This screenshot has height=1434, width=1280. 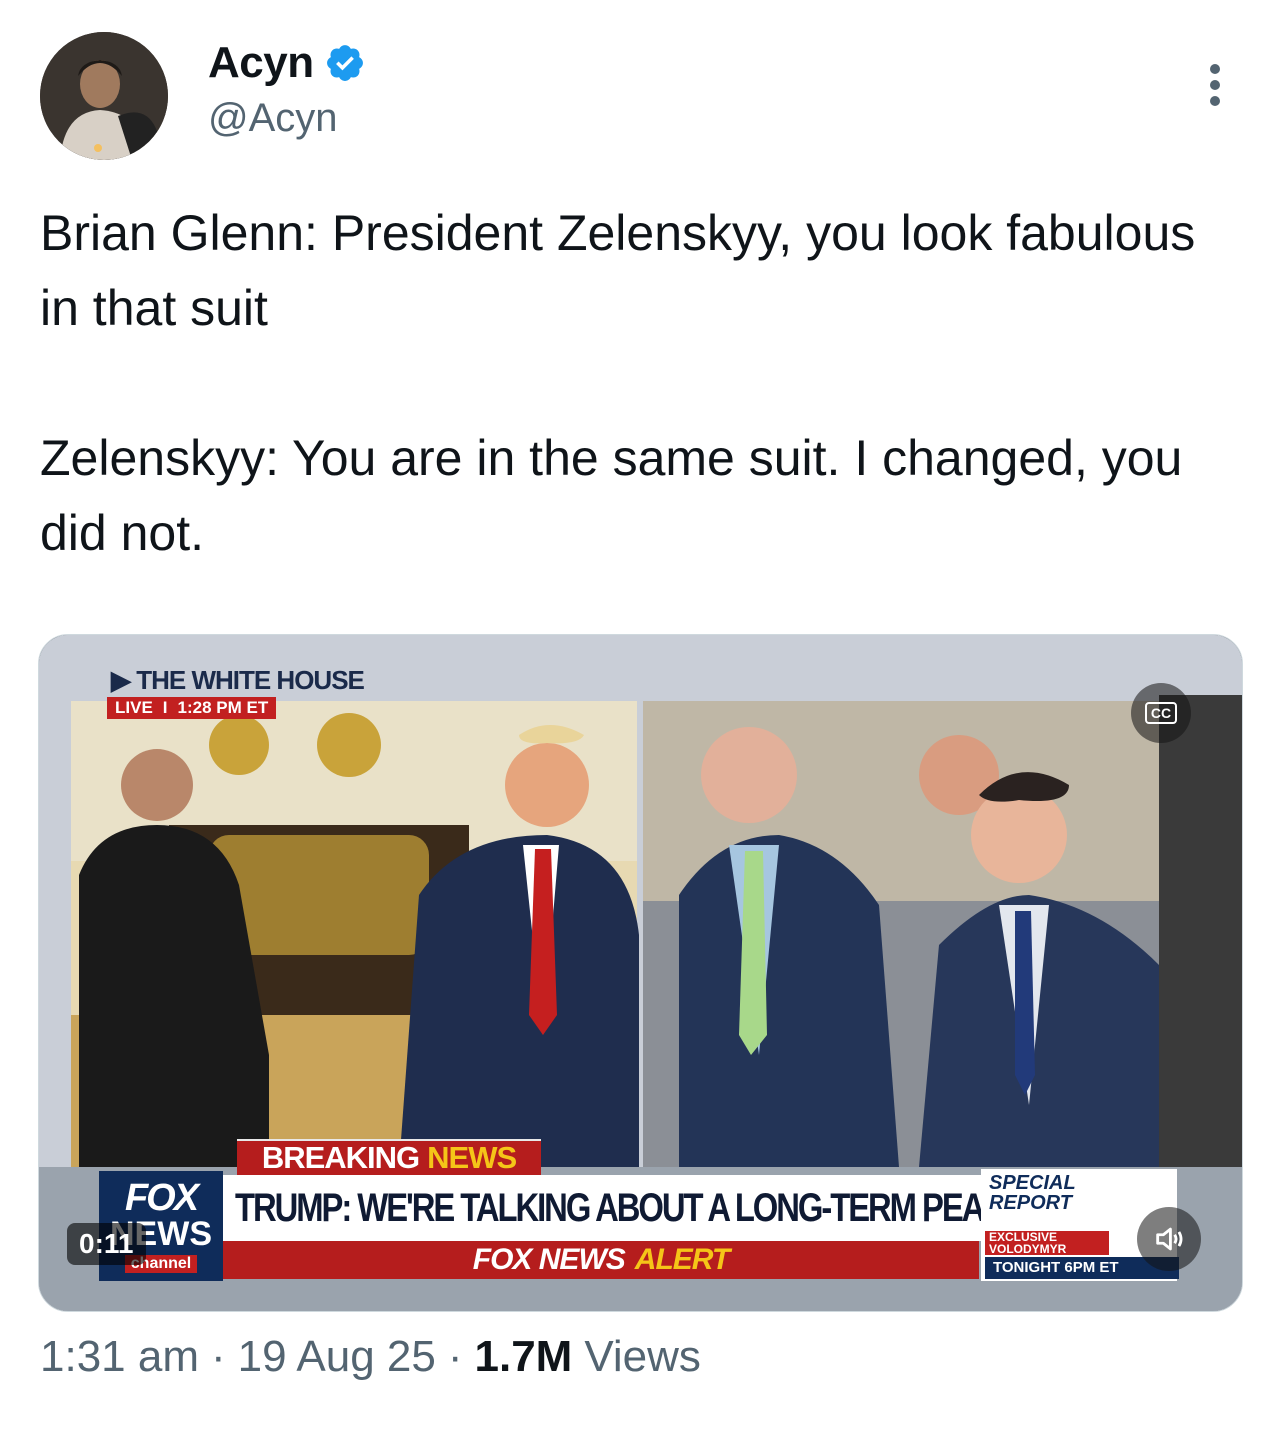 I want to click on cc-icon: CC, so click(x=1161, y=713).